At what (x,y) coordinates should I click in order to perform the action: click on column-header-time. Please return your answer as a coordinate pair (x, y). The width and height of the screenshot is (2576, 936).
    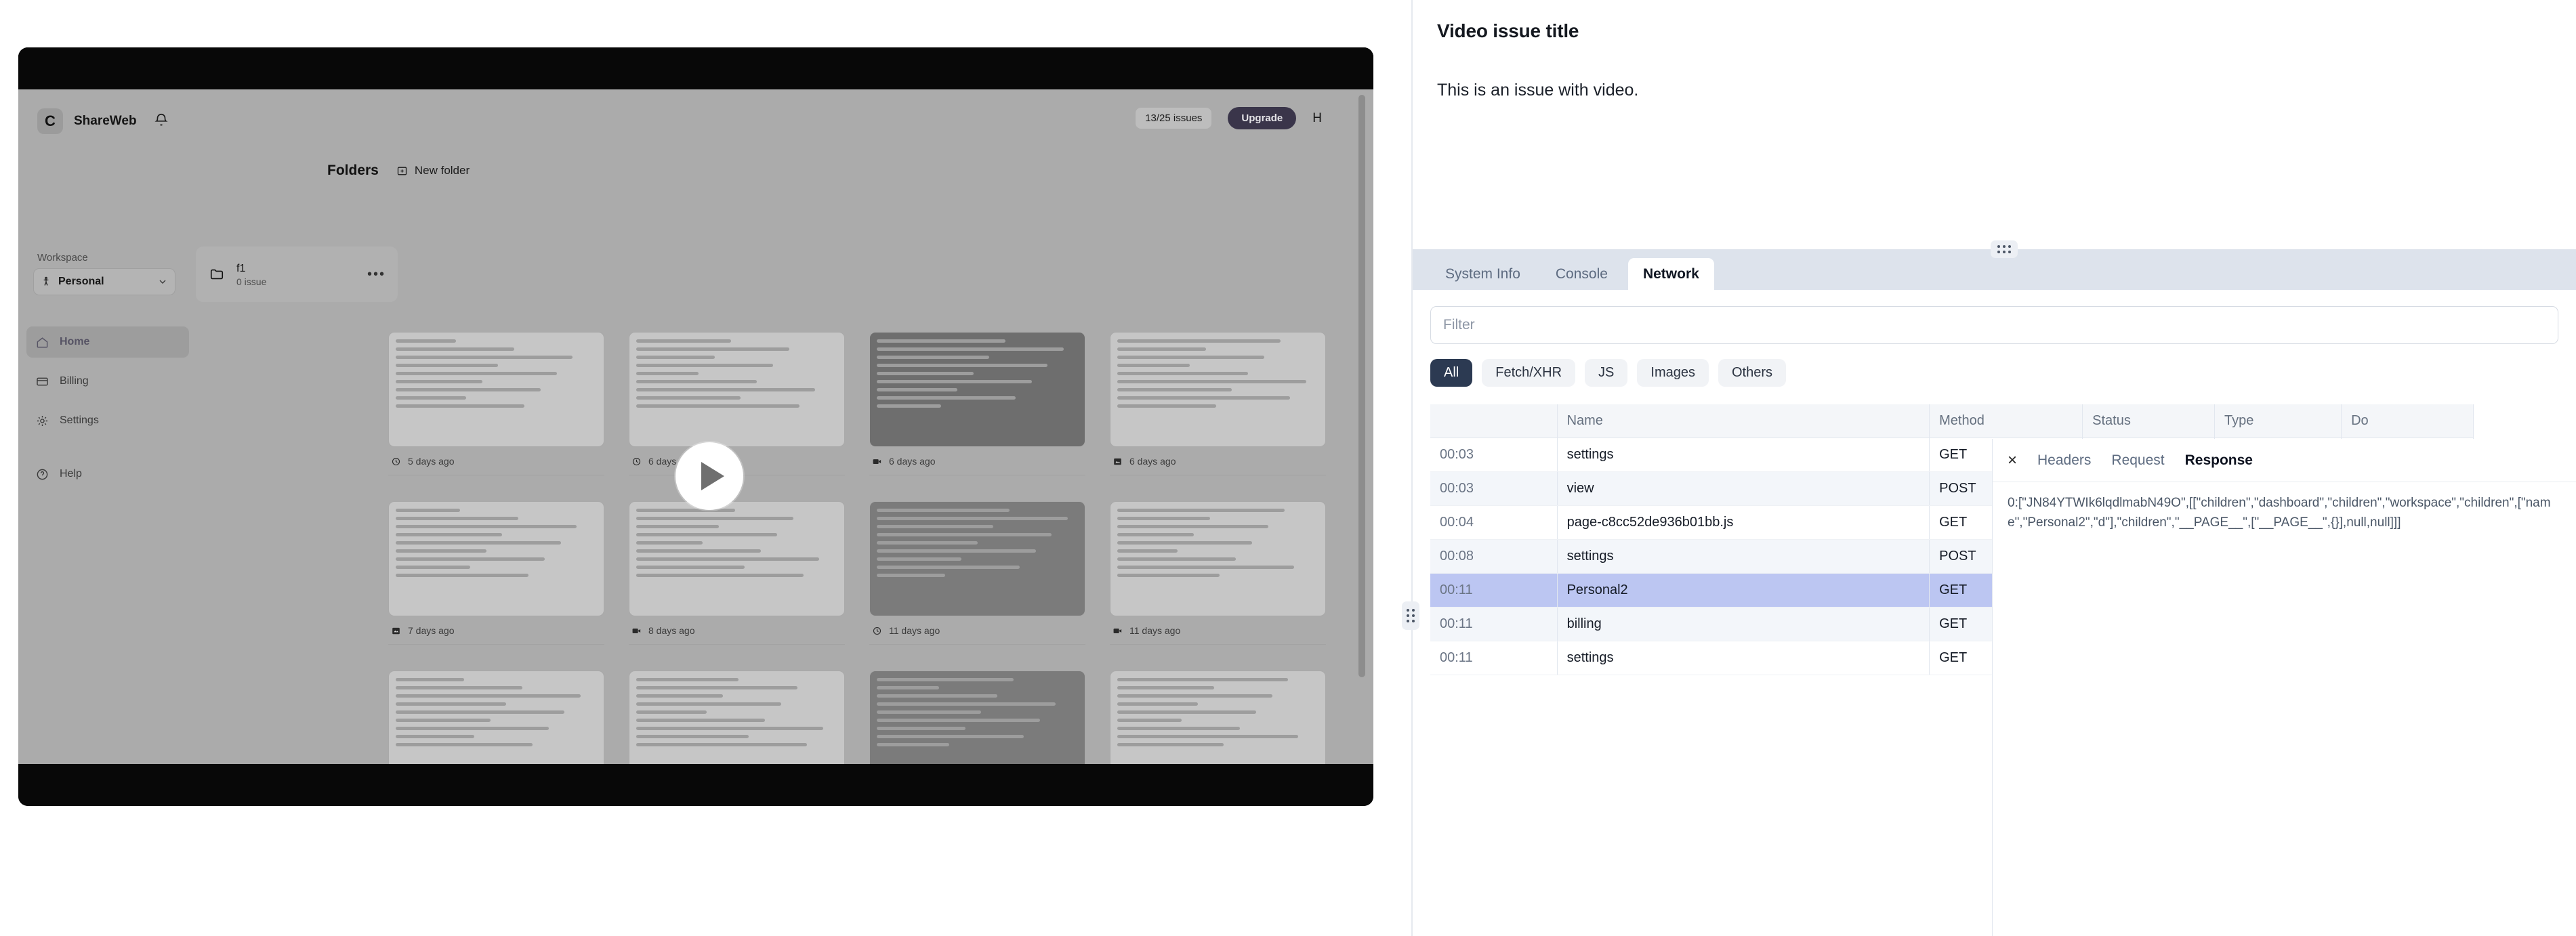
    Looking at the image, I should click on (1494, 421).